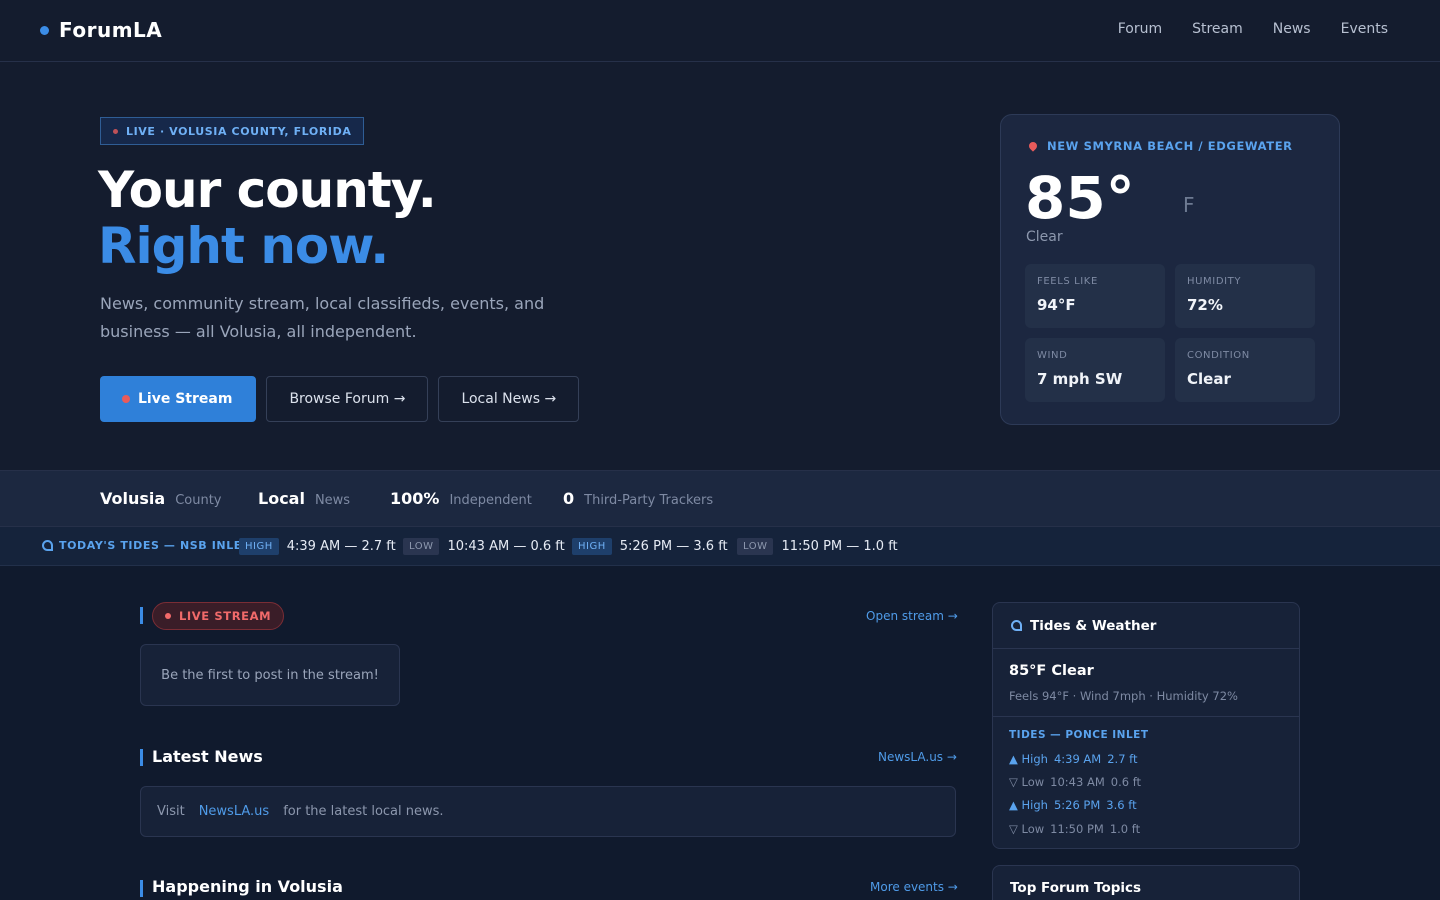 The width and height of the screenshot is (1440, 900). Describe the element at coordinates (1205, 305) in the screenshot. I see `stat-value: 72%` at that location.